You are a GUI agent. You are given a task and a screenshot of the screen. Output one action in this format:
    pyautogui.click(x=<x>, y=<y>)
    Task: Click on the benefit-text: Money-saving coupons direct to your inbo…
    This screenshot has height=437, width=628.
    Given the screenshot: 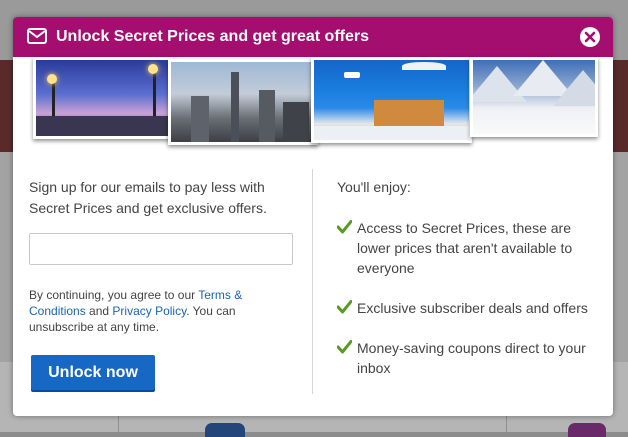 What is the action you would take?
    pyautogui.click(x=471, y=358)
    